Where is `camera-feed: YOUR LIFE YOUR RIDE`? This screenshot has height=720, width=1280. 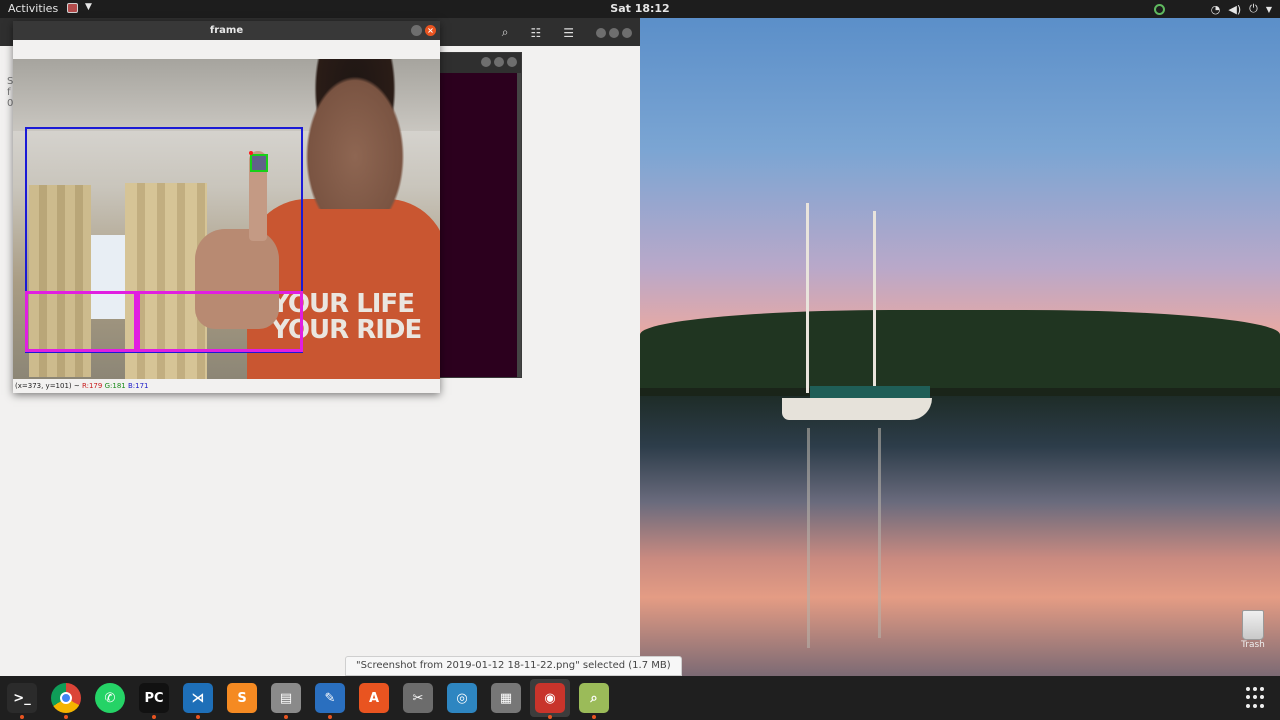
camera-feed: YOUR LIFE YOUR RIDE is located at coordinates (226, 219).